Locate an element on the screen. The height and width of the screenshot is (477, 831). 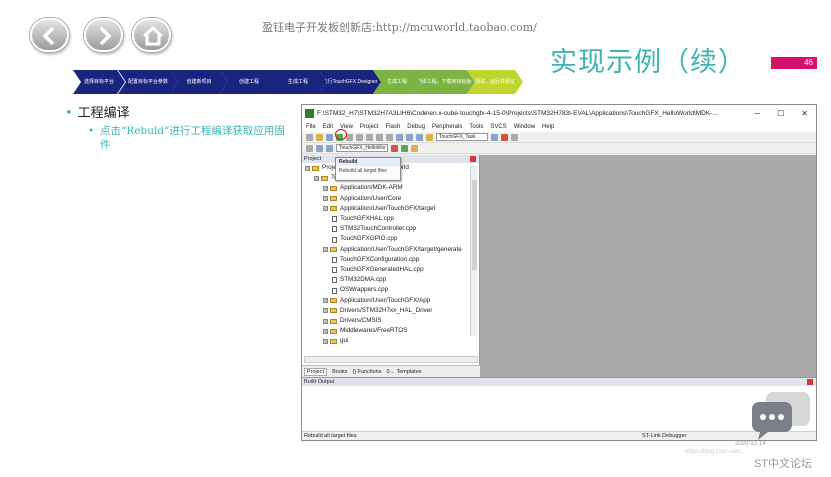
task-select: TouchGFX_Task is located at coordinates (462, 137).